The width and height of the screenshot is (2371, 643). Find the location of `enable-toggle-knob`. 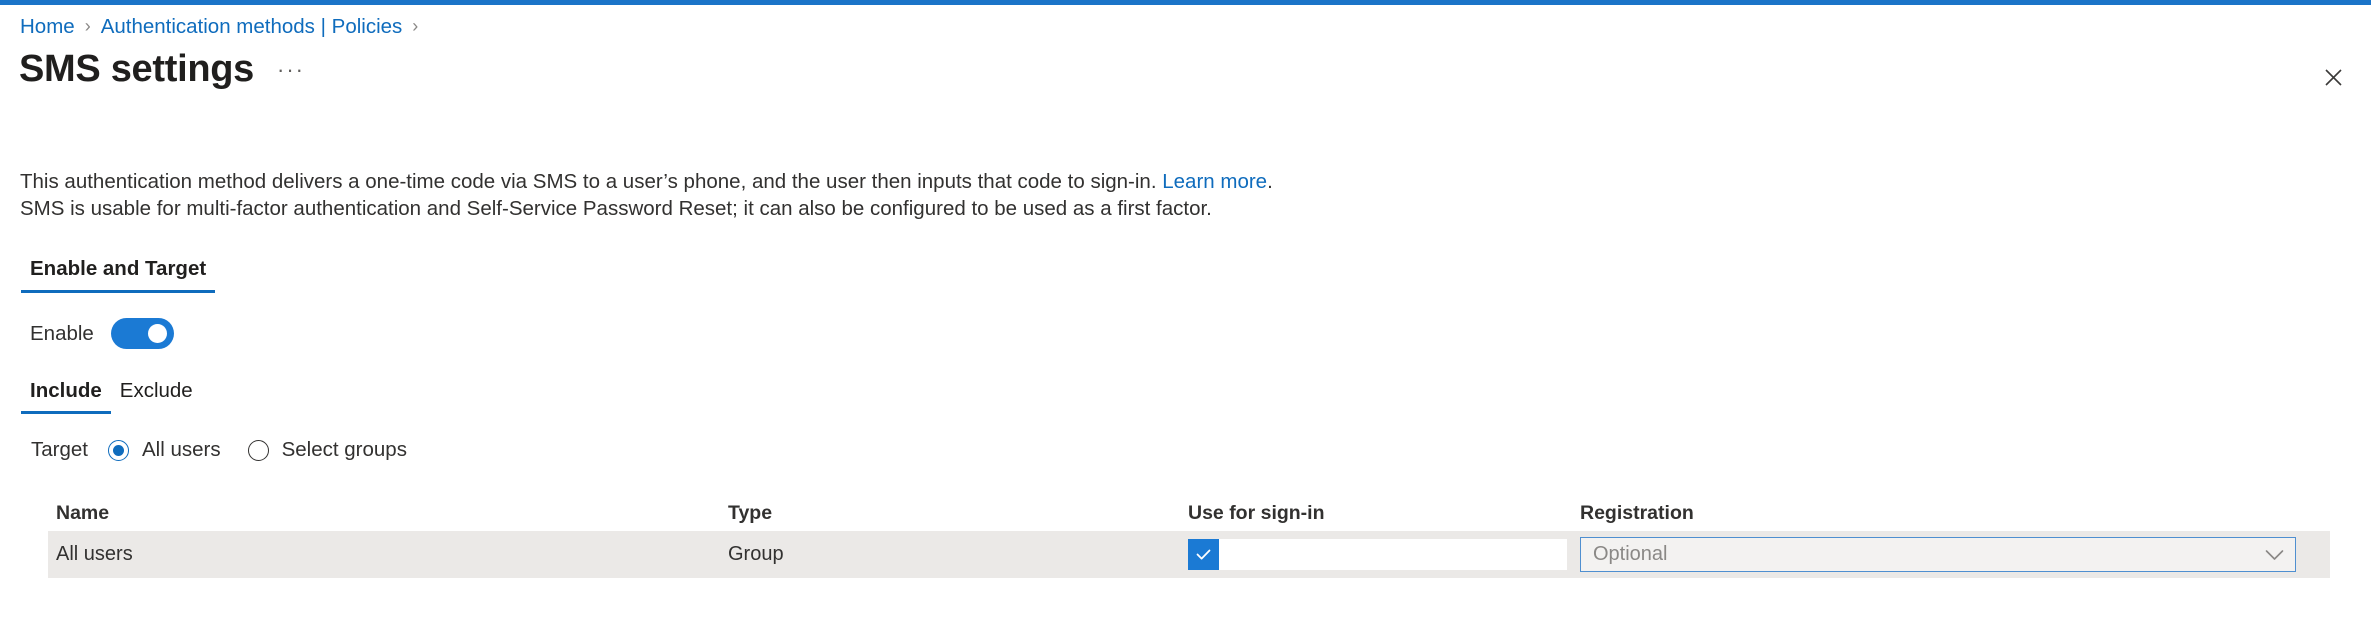

enable-toggle-knob is located at coordinates (157, 333).